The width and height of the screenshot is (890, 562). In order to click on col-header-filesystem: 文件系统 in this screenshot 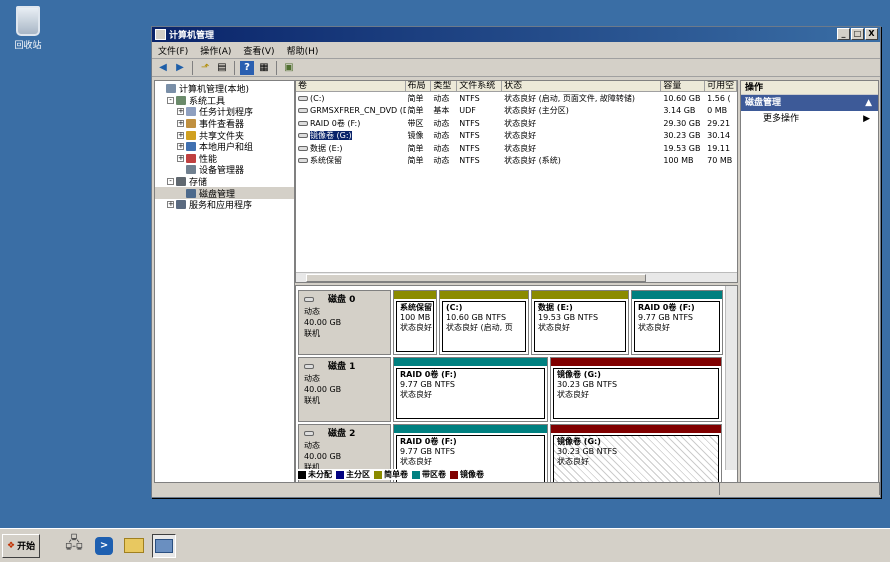, I will do `click(480, 86)`.